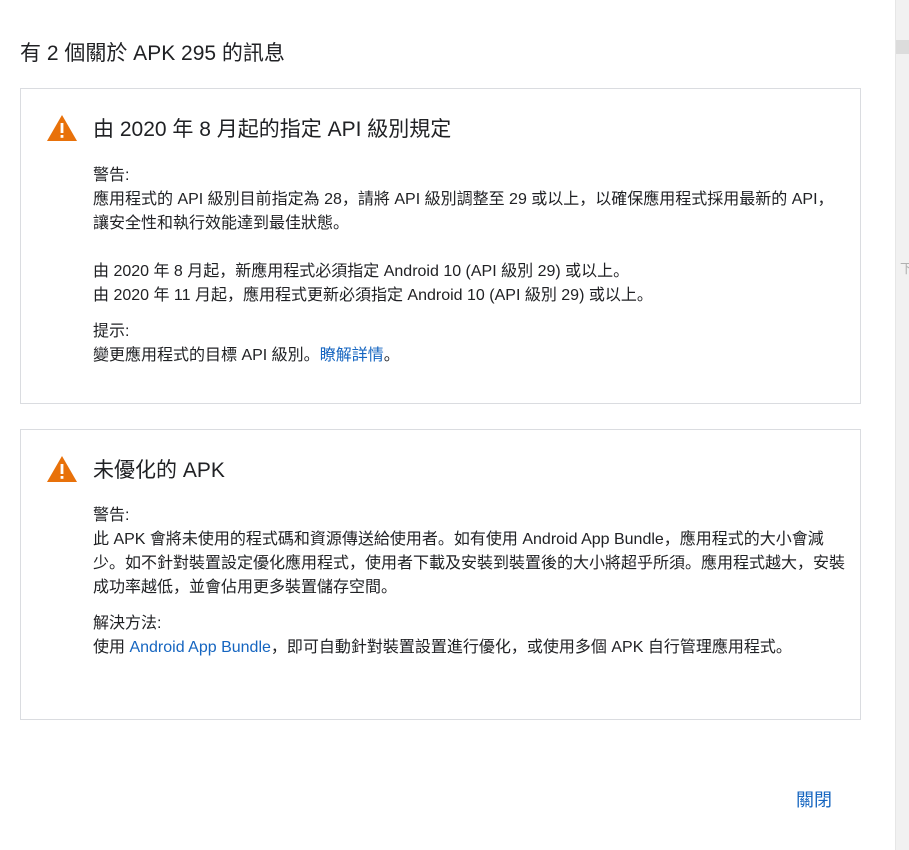 This screenshot has height=850, width=909. Describe the element at coordinates (814, 799) in the screenshot. I see `close-button: 關閉` at that location.